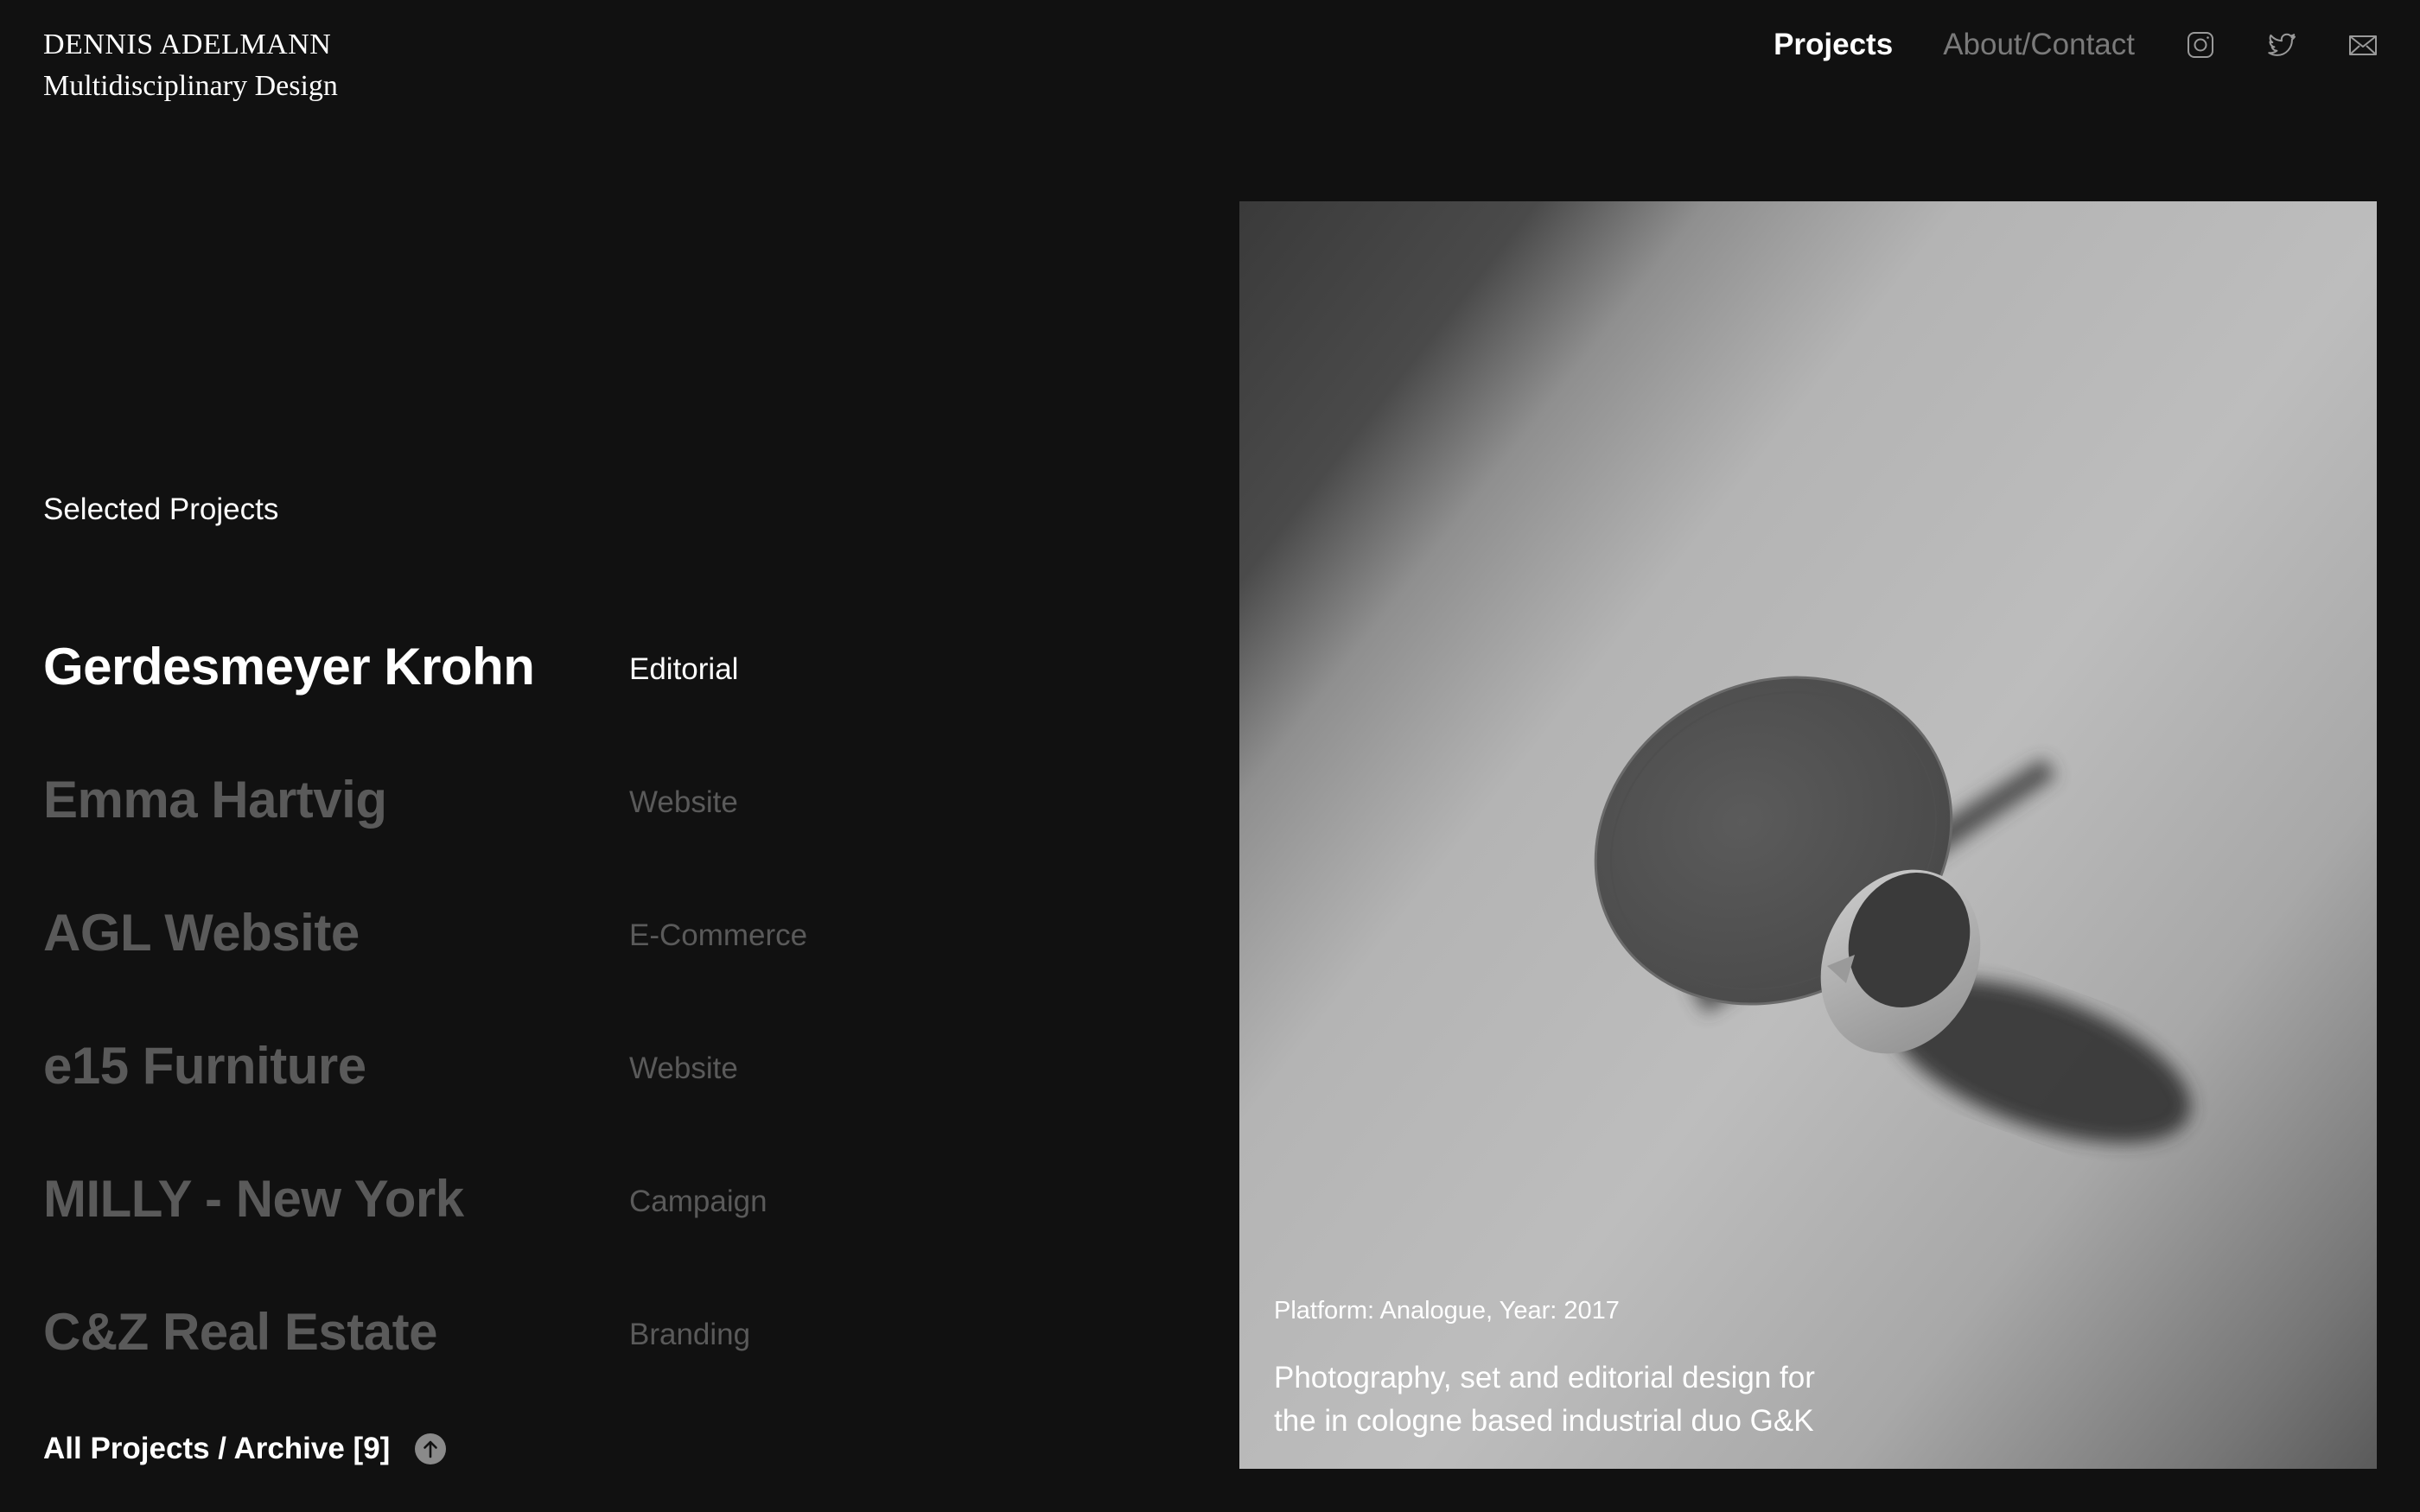 This screenshot has height=1512, width=2420. Describe the element at coordinates (204, 1065) in the screenshot. I see `project-title: e15 Furniture` at that location.